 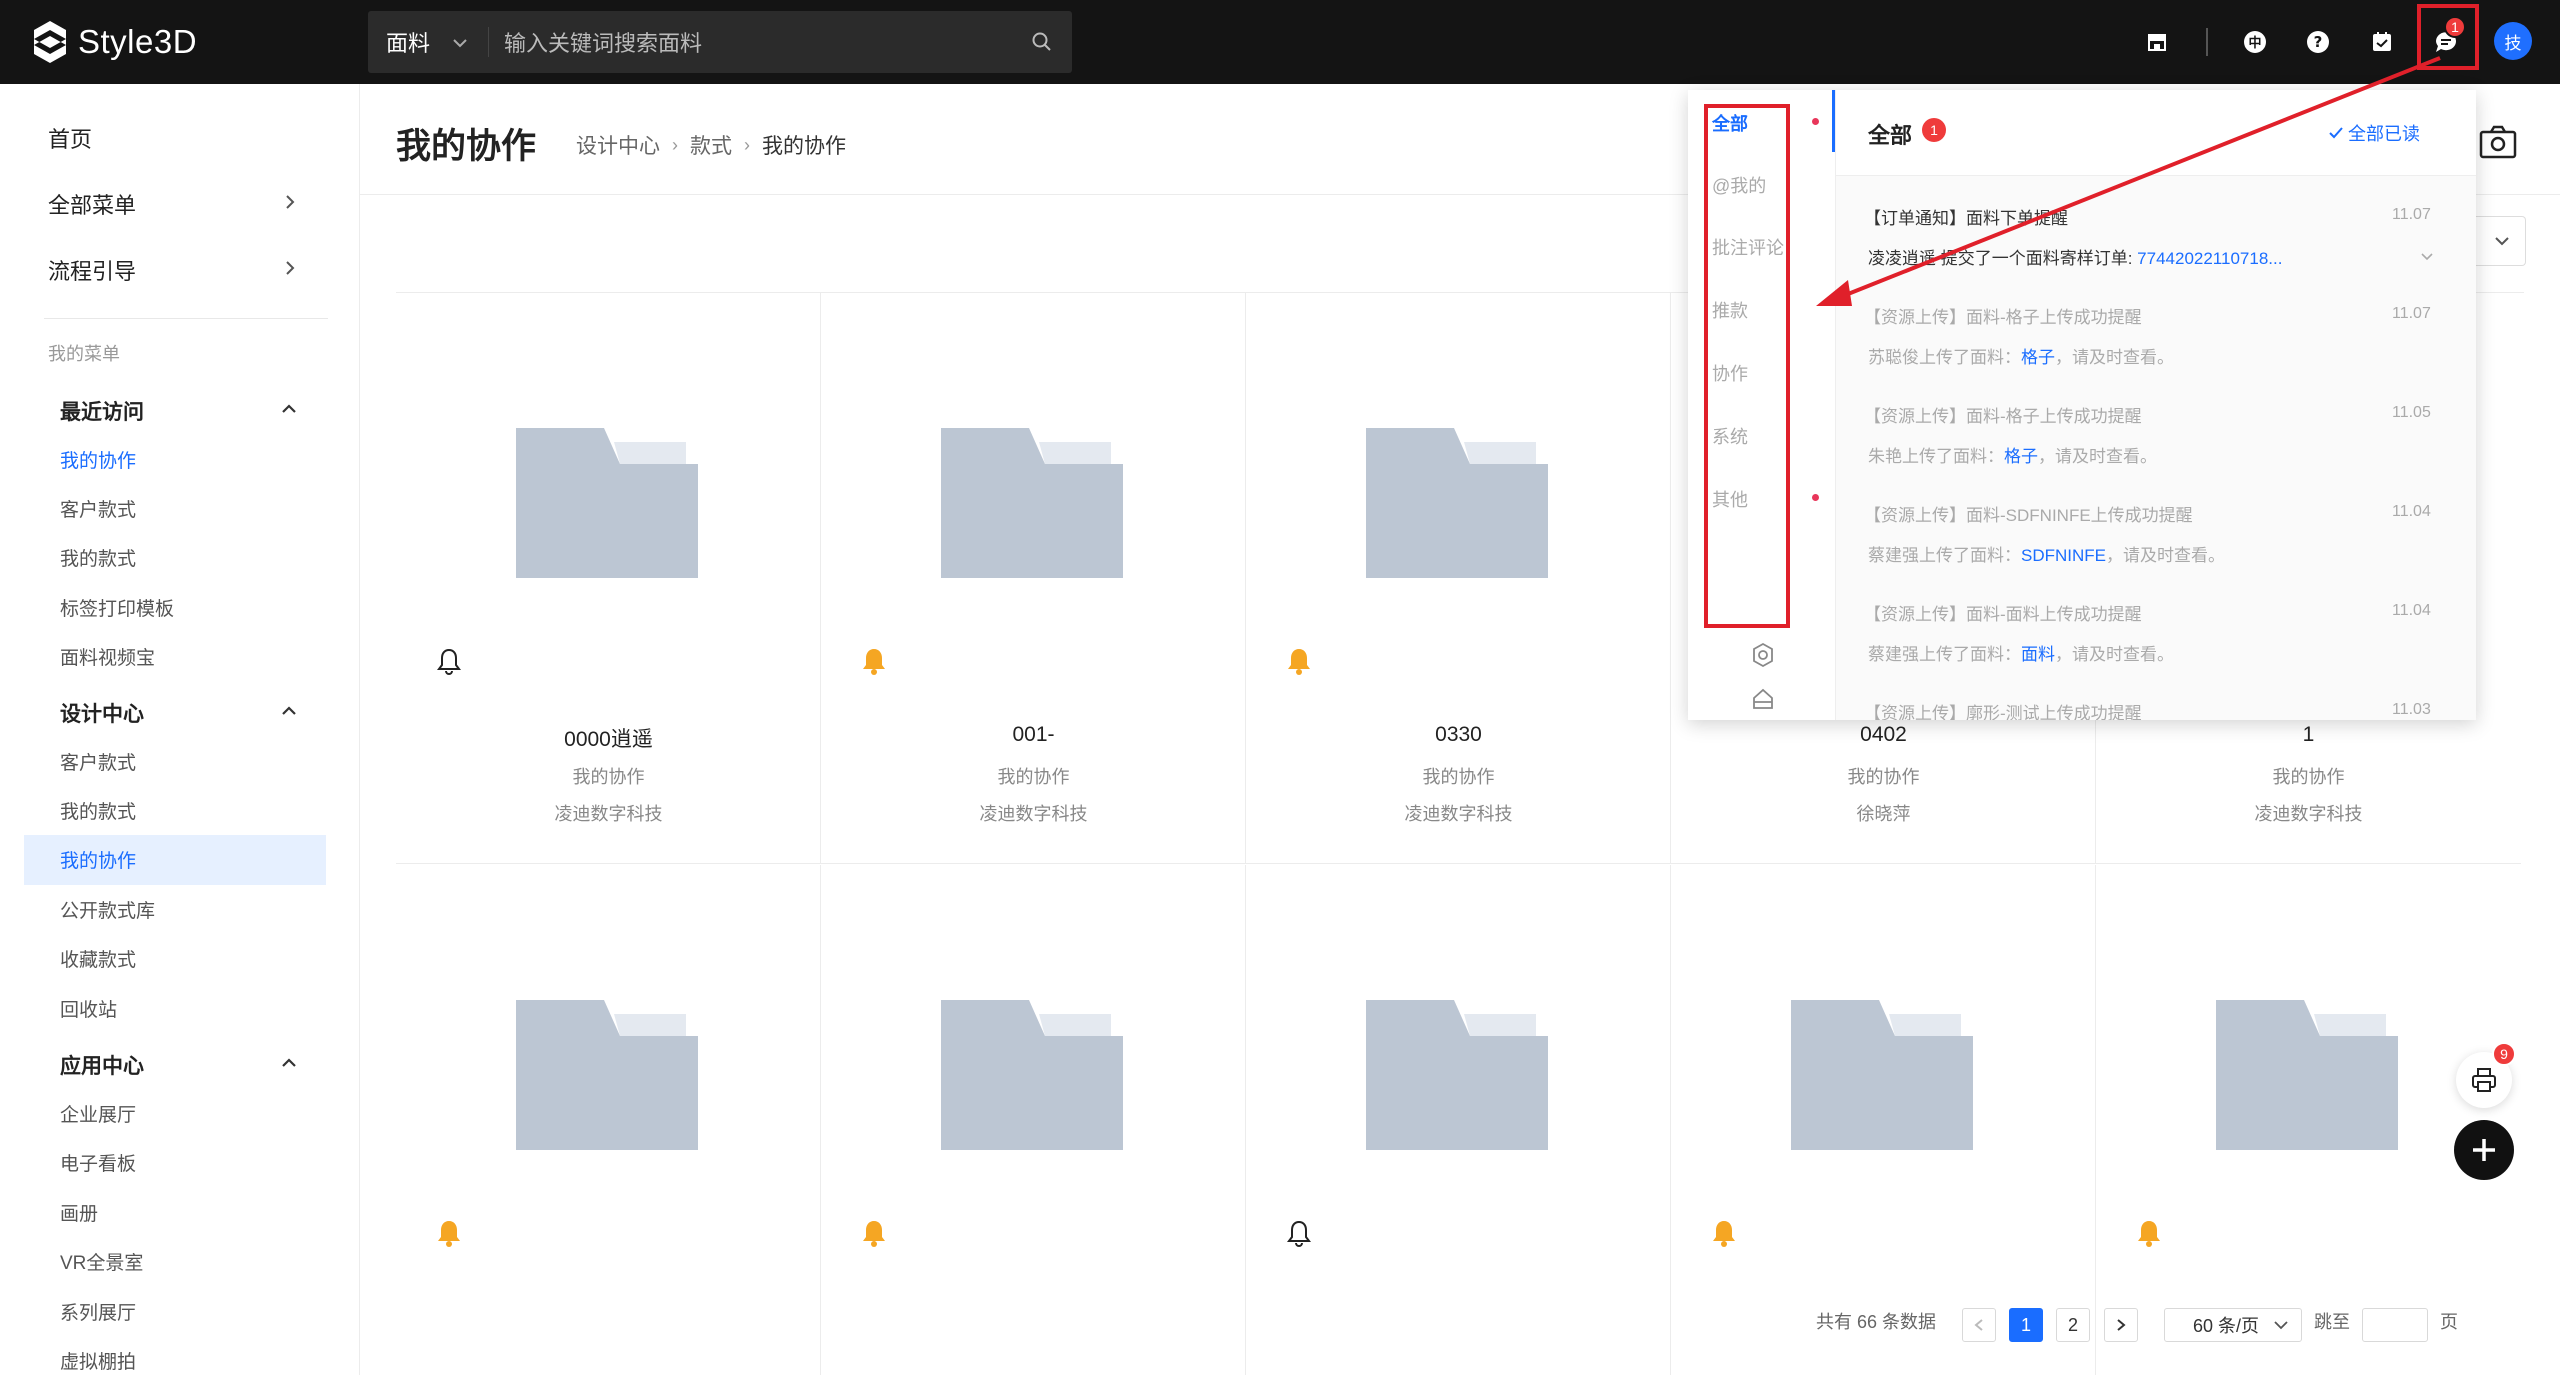 I want to click on archive-icon, so click(x=1763, y=699).